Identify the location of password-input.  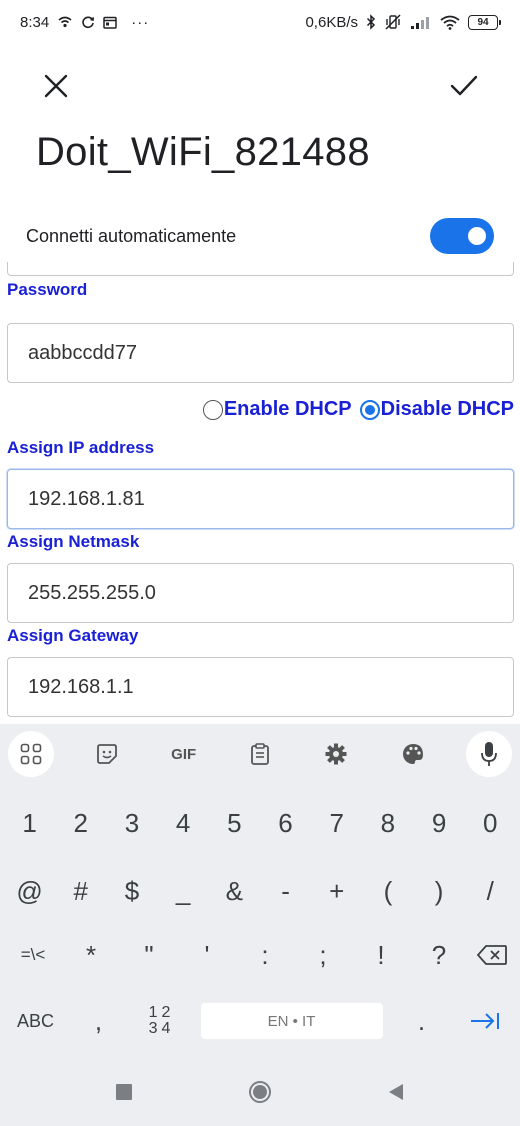
(260, 353).